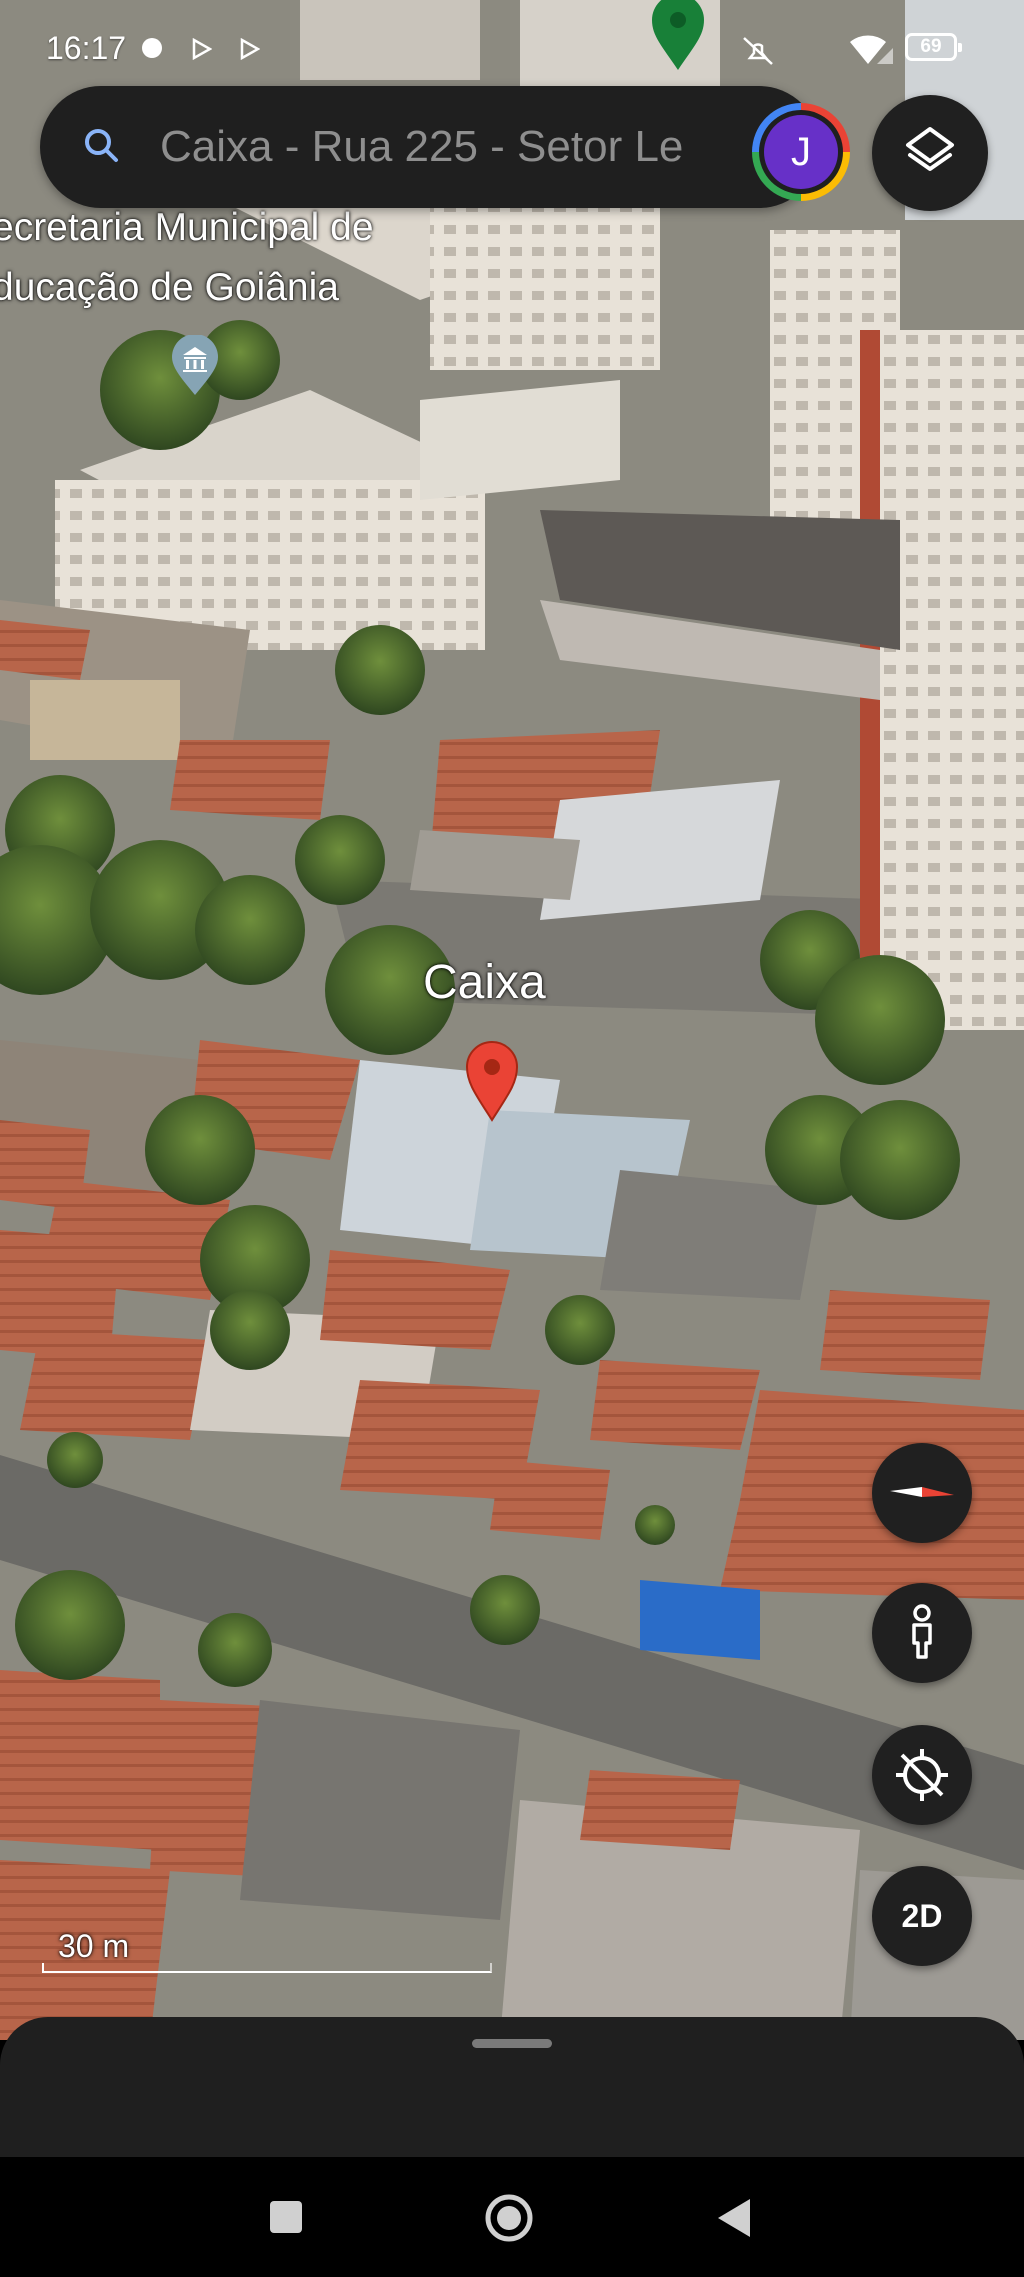  What do you see at coordinates (758, 51) in the screenshot?
I see `mute-icon` at bounding box center [758, 51].